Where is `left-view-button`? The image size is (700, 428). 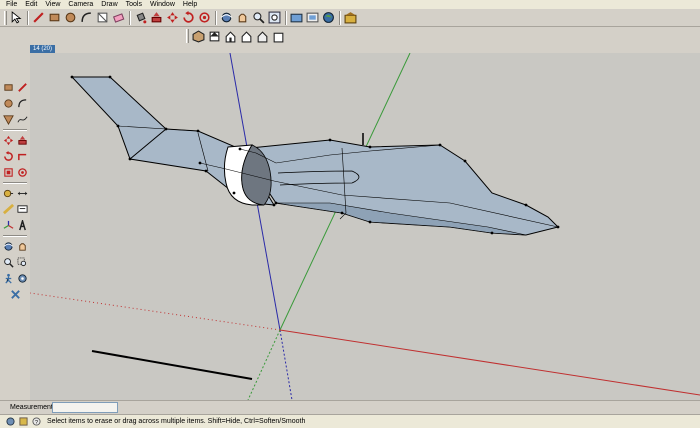
left-view-button is located at coordinates (278, 36).